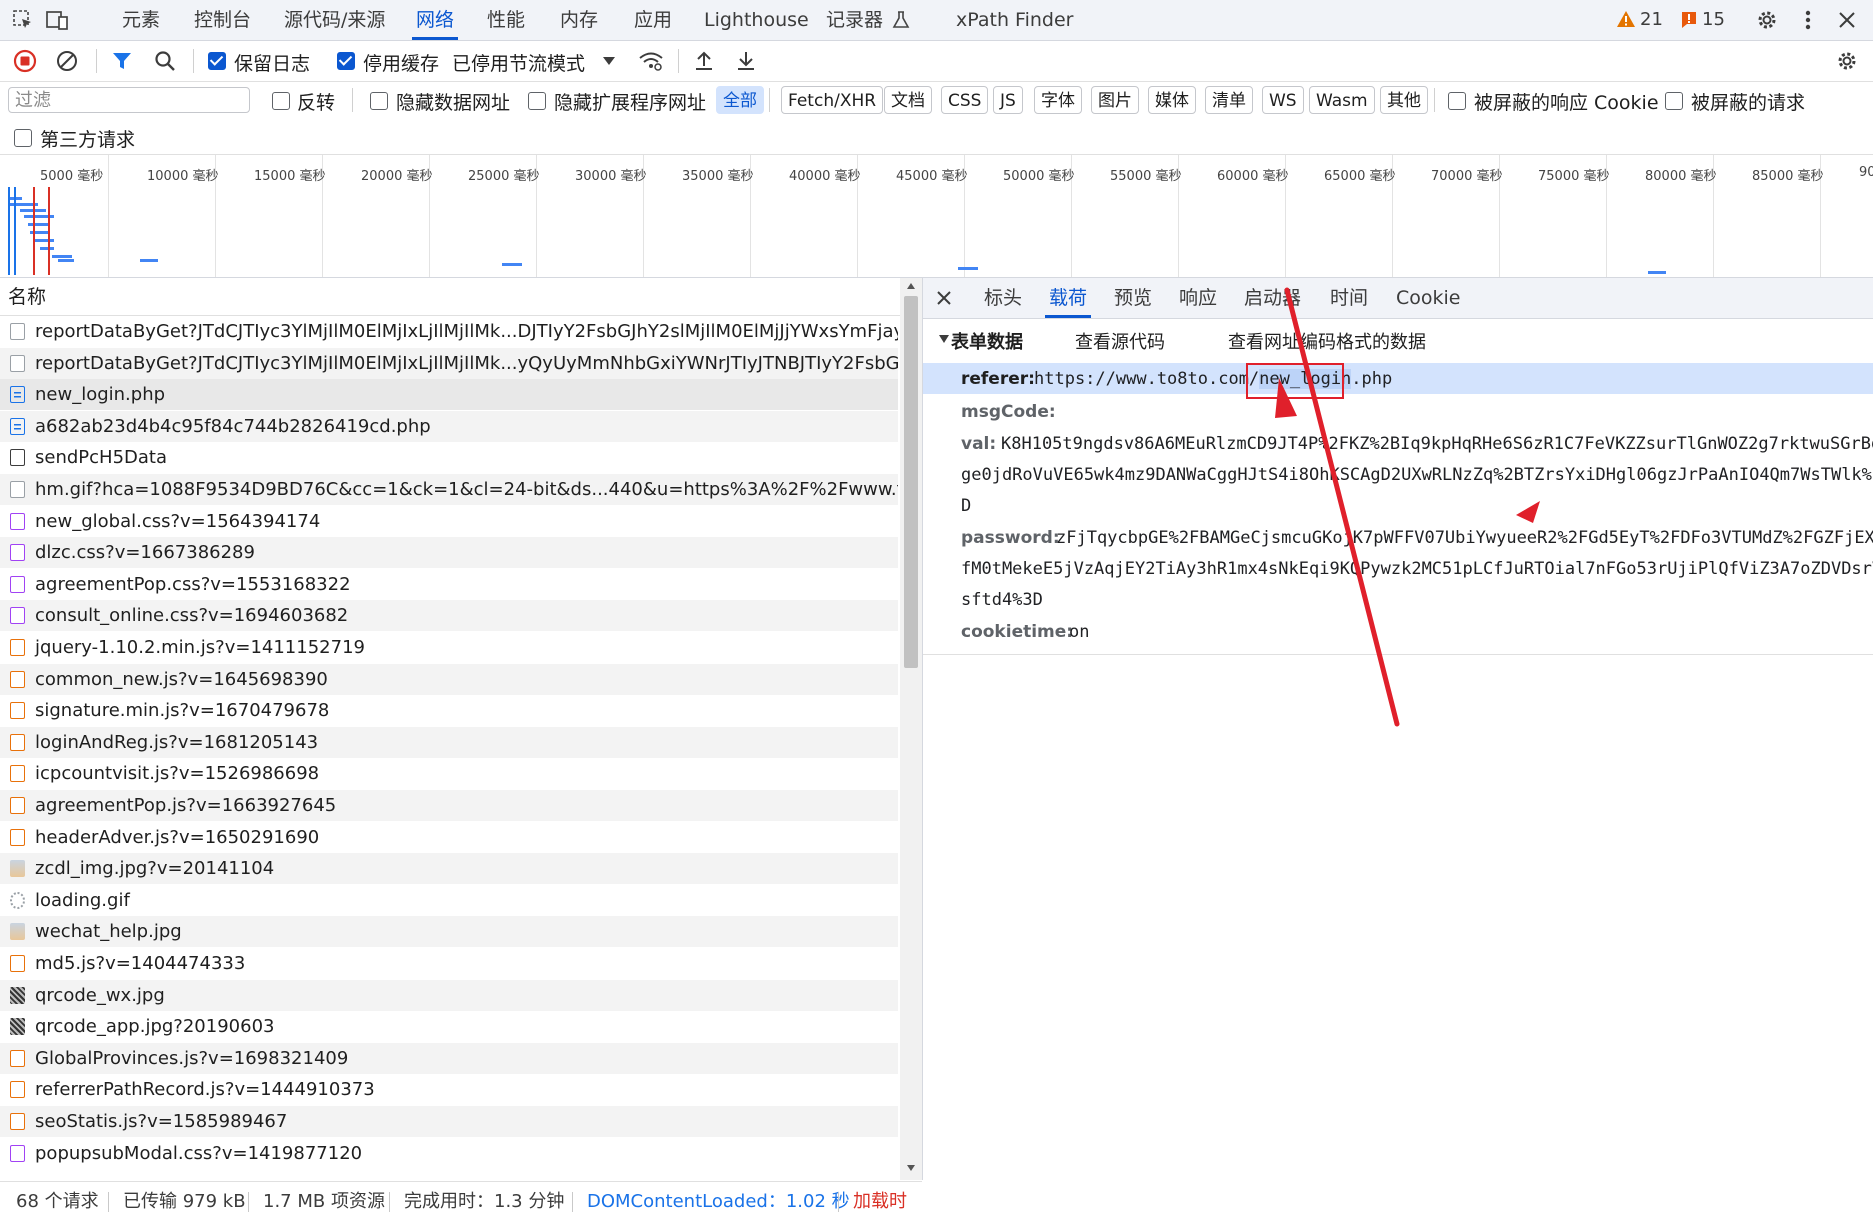 Image resolution: width=1873 pixels, height=1222 pixels. I want to click on request-name: icpcountvisit.js?v=1526986698, so click(177, 774).